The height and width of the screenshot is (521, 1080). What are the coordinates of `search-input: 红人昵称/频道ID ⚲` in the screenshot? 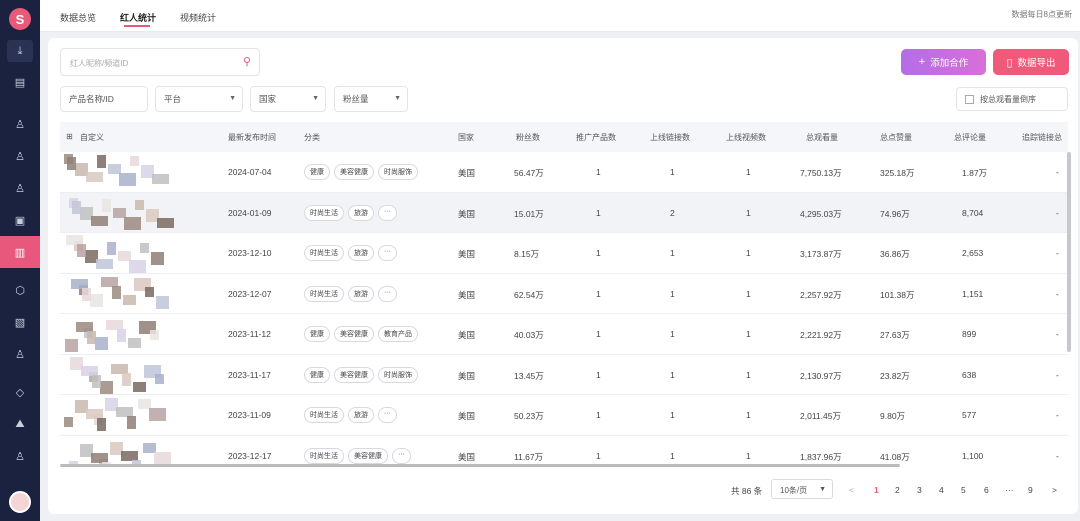 It's located at (160, 62).